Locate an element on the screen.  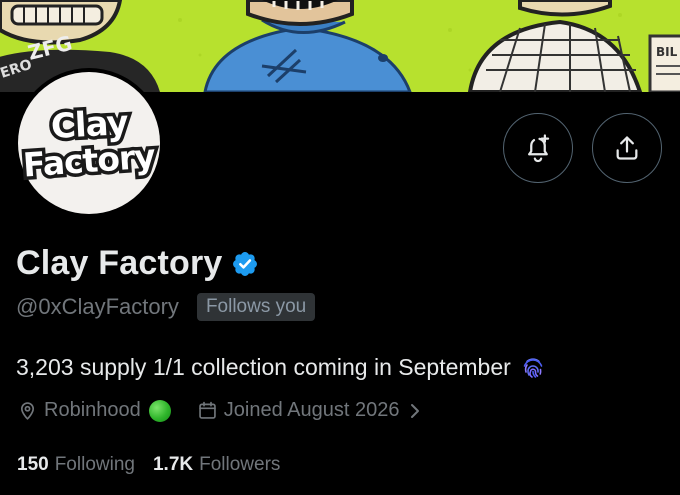
following-link: 150 Following is located at coordinates (76, 465).